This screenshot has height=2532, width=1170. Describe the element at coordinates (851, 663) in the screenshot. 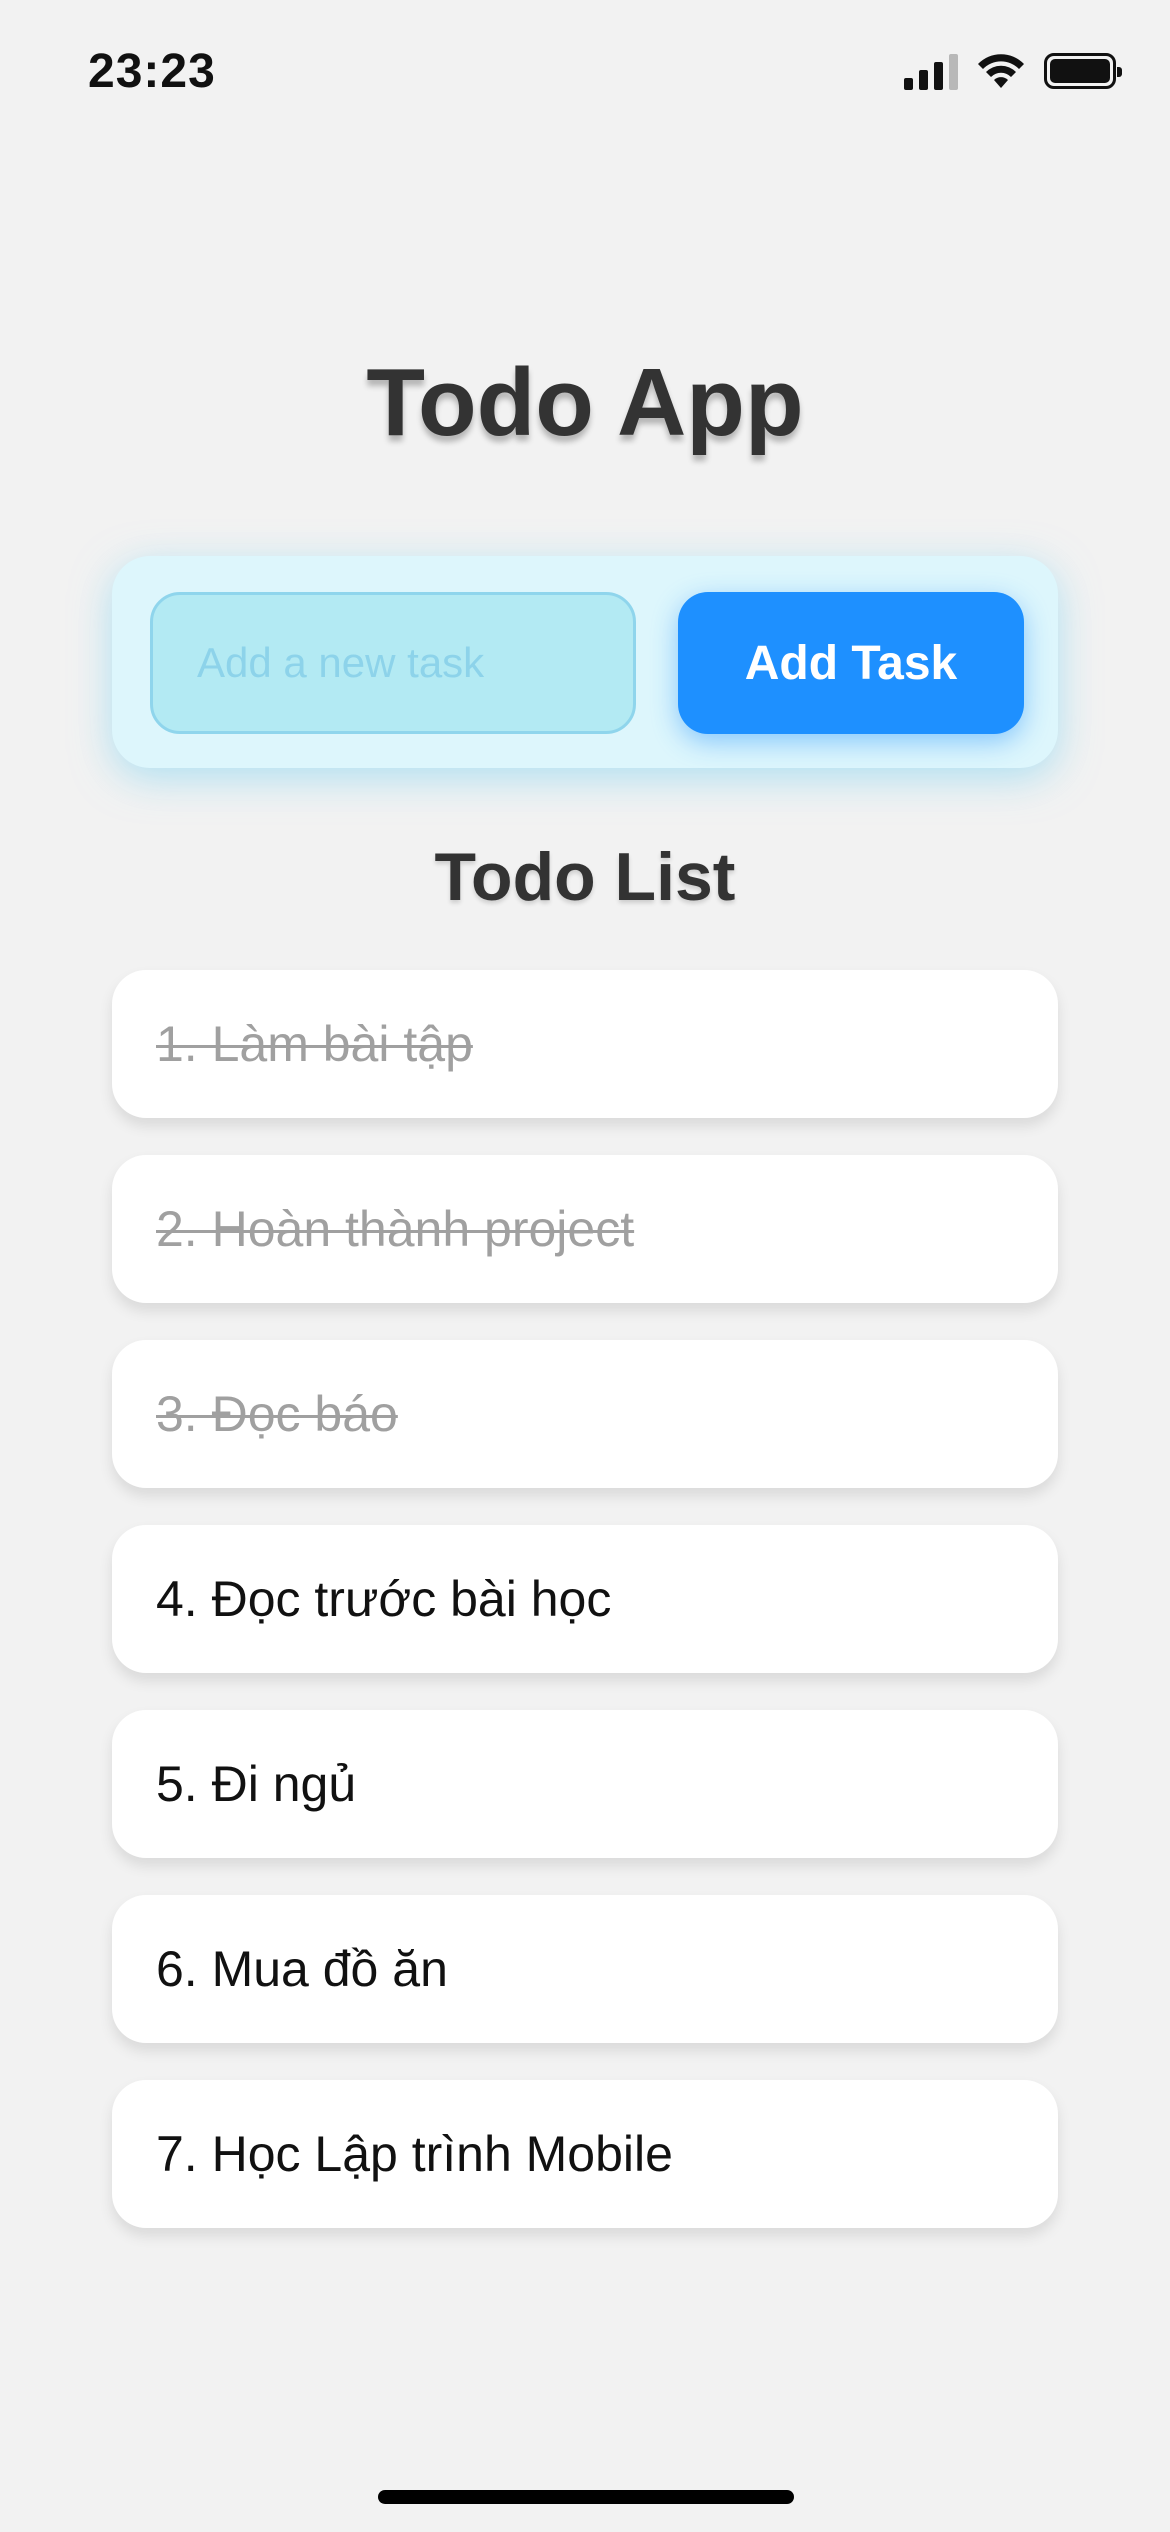

I see `add-task-button: Add Task` at that location.